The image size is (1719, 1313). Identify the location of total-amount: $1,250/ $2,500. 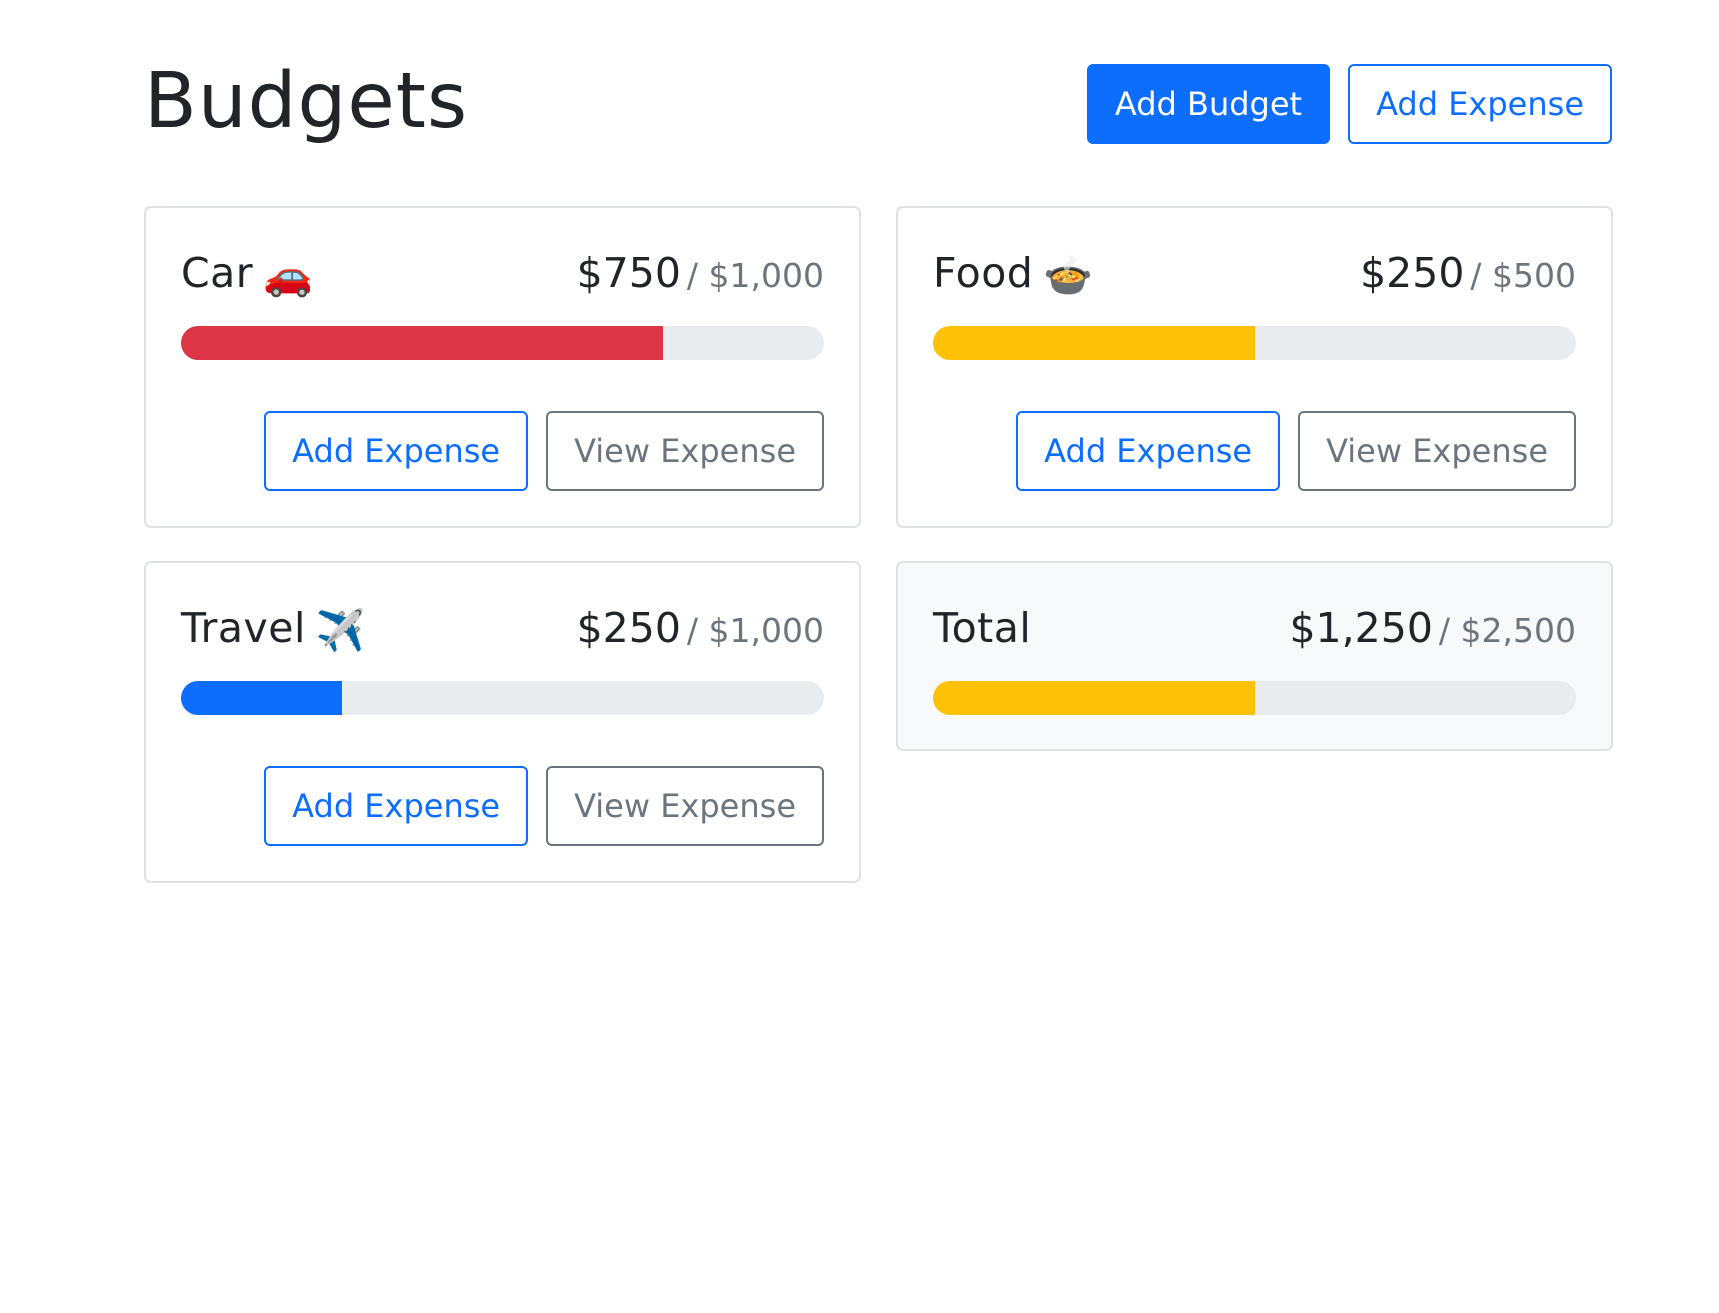
(1432, 632).